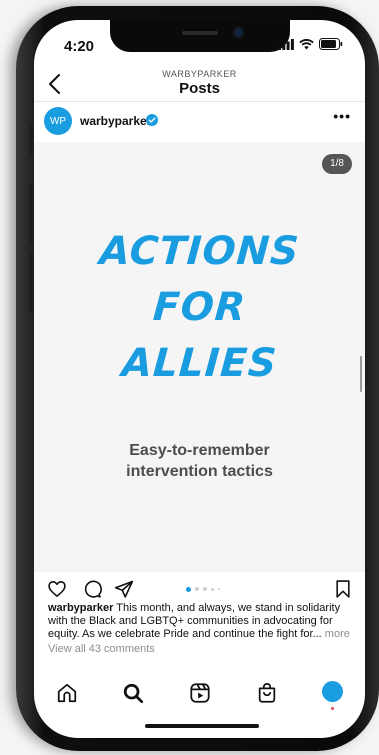 The image size is (379, 755). Describe the element at coordinates (267, 693) in the screenshot. I see `shop-icon` at that location.